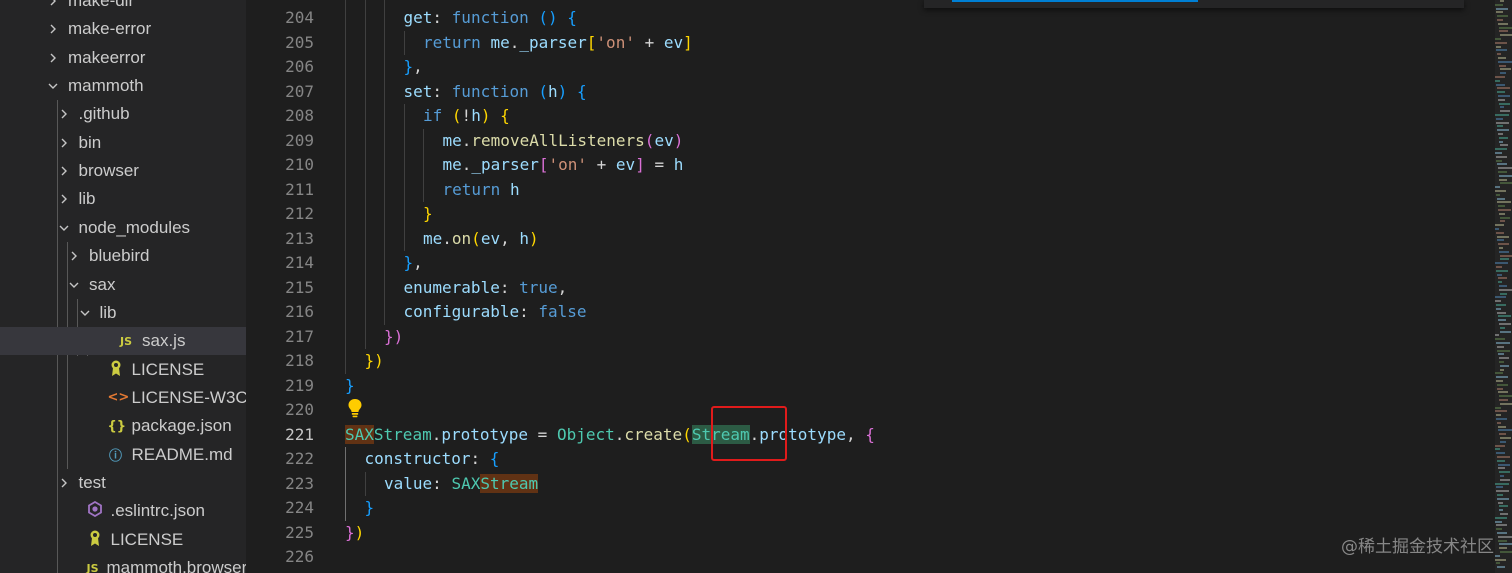  I want to click on tree-folder-item: node_modules, so click(123, 228).